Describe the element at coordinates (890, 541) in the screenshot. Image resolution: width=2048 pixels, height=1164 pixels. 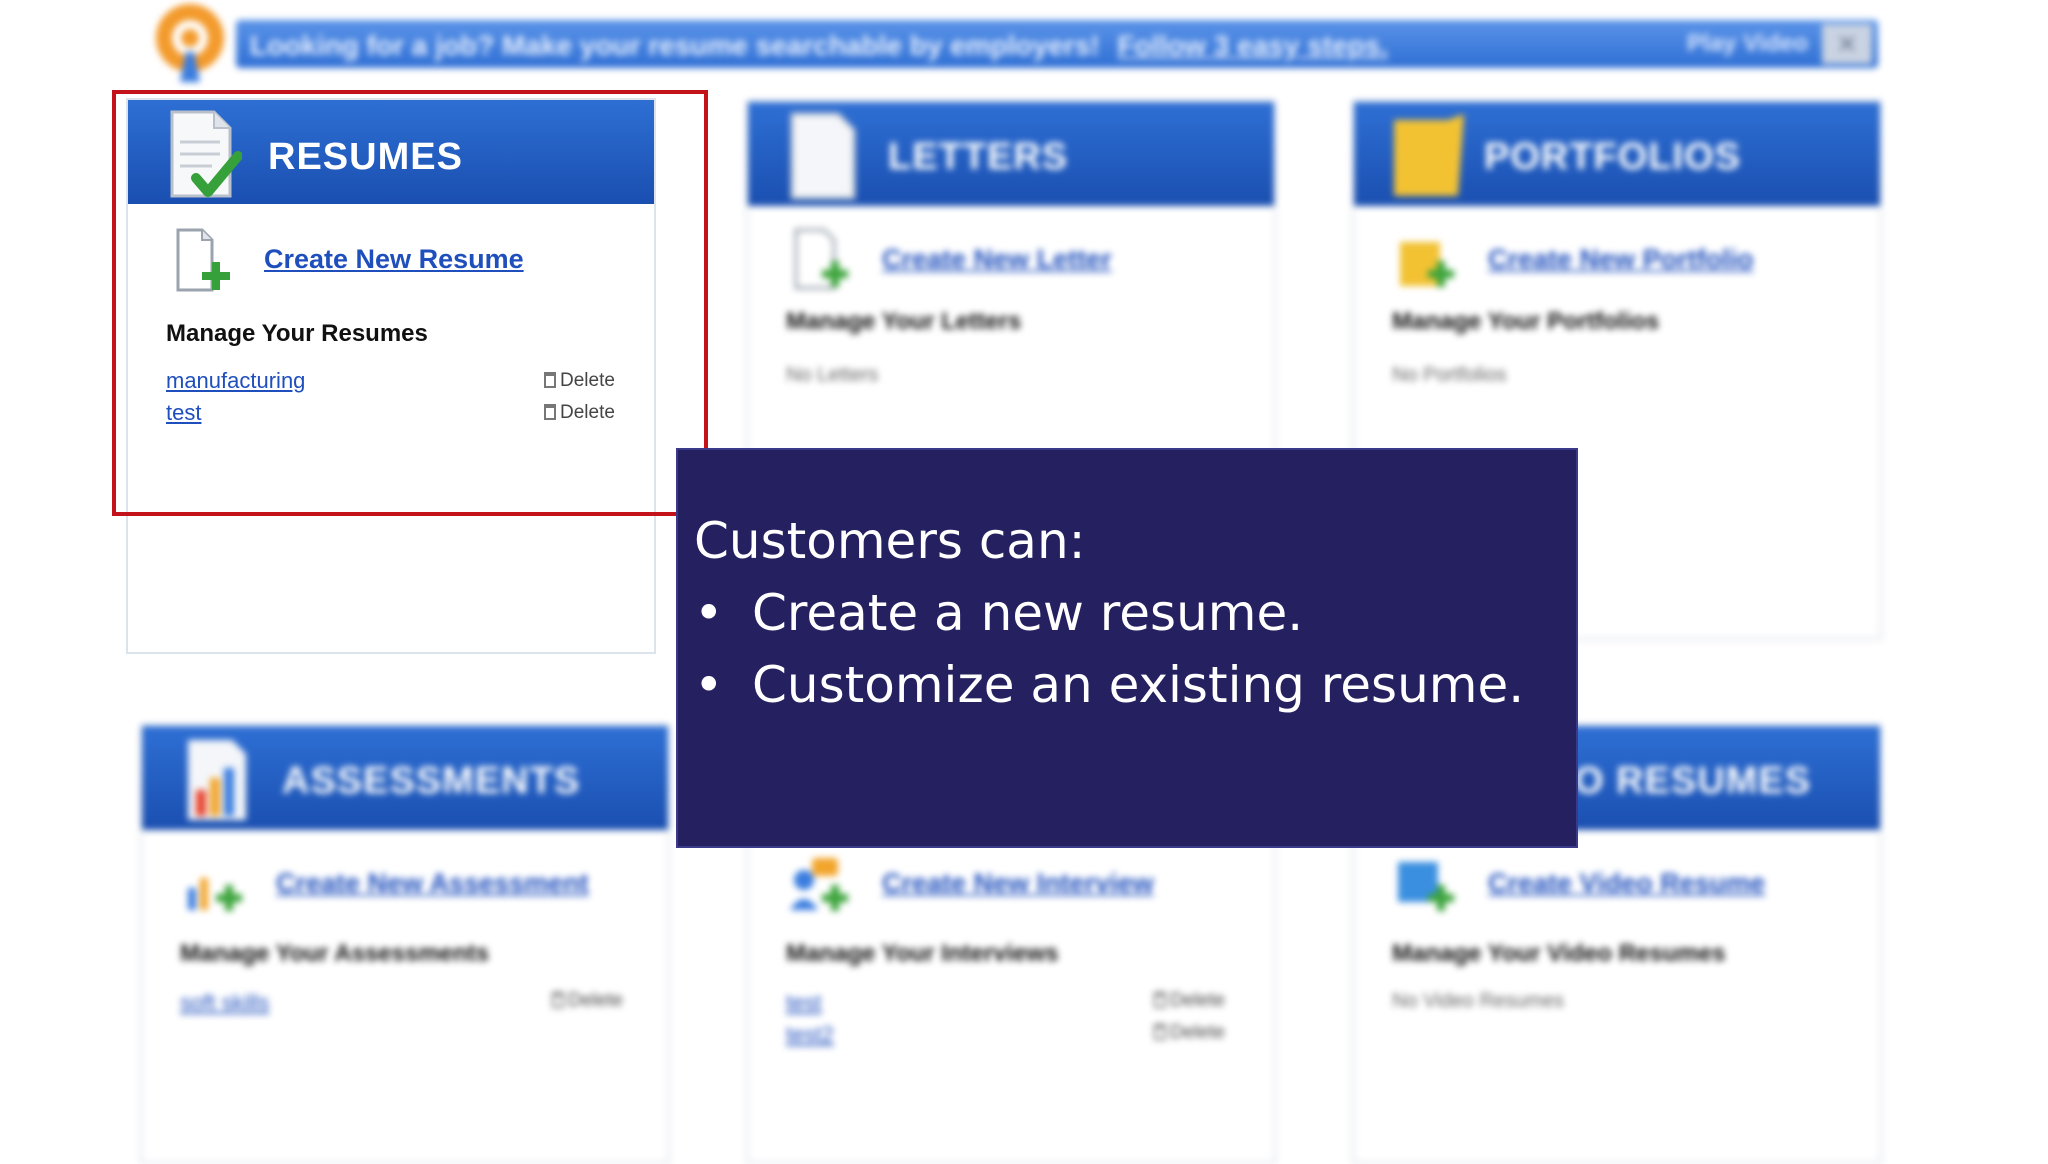
I see `caption-heading: Customers can:` at that location.